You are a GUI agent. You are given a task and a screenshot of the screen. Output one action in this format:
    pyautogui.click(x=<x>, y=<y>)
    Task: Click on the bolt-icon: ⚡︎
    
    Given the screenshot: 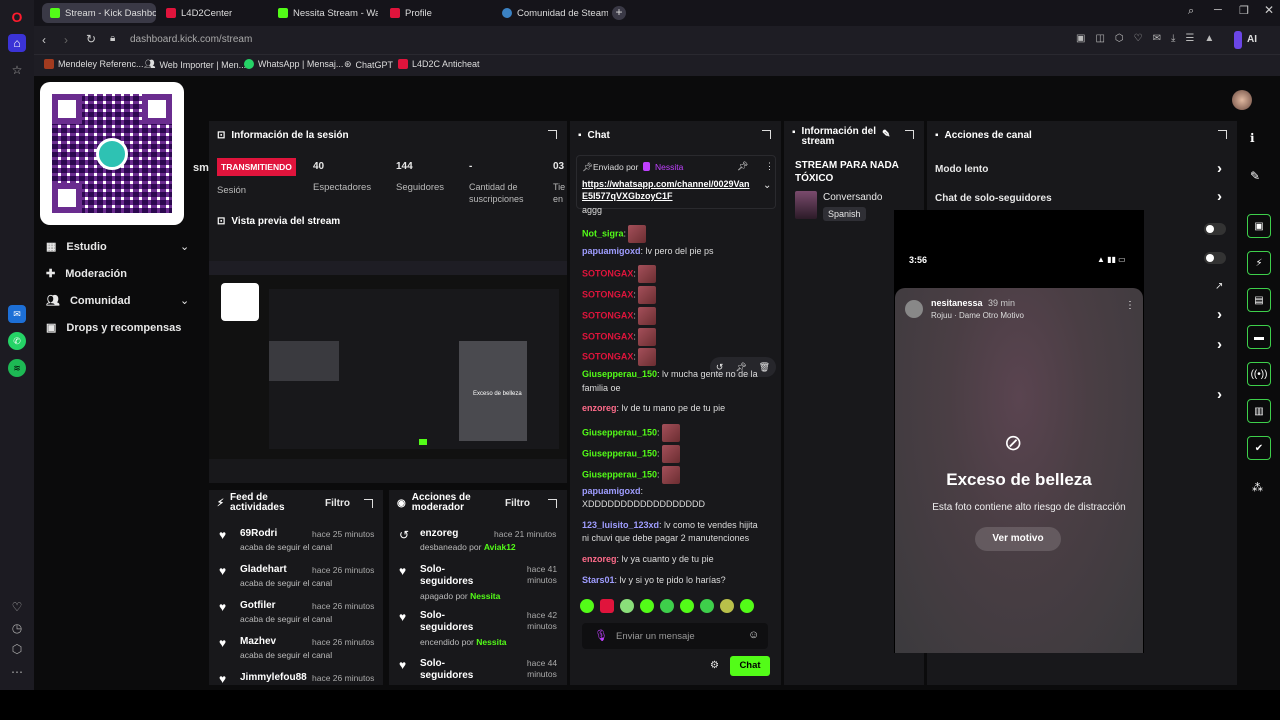 What is the action you would take?
    pyautogui.click(x=1259, y=263)
    